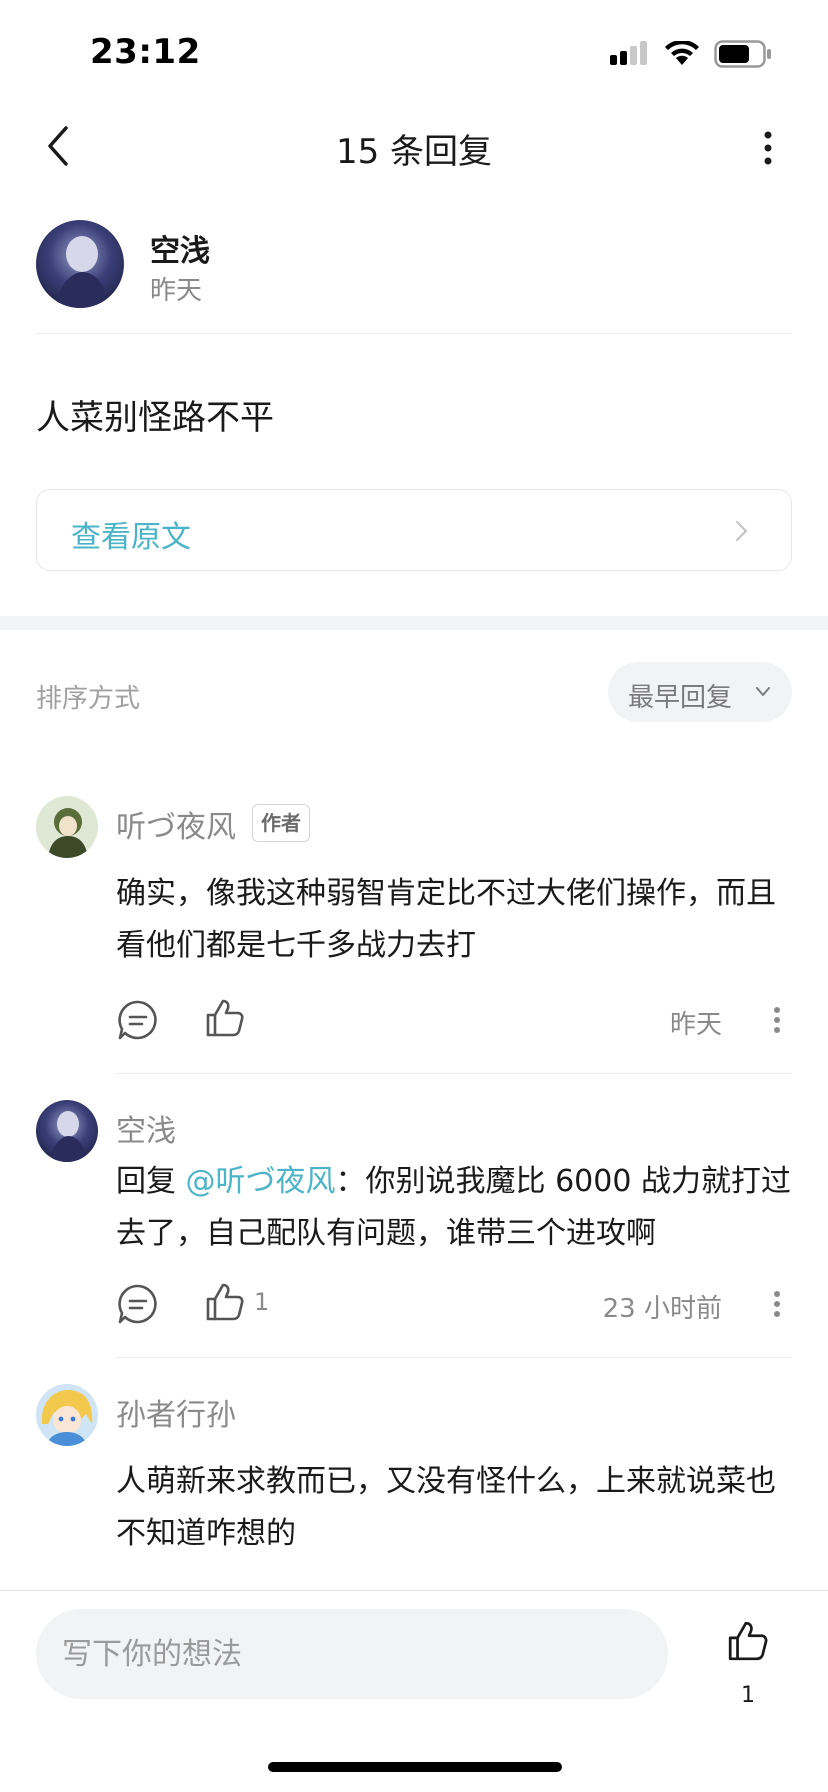 The height and width of the screenshot is (1792, 828). Describe the element at coordinates (262, 1302) in the screenshot. I see `like-count: 1` at that location.